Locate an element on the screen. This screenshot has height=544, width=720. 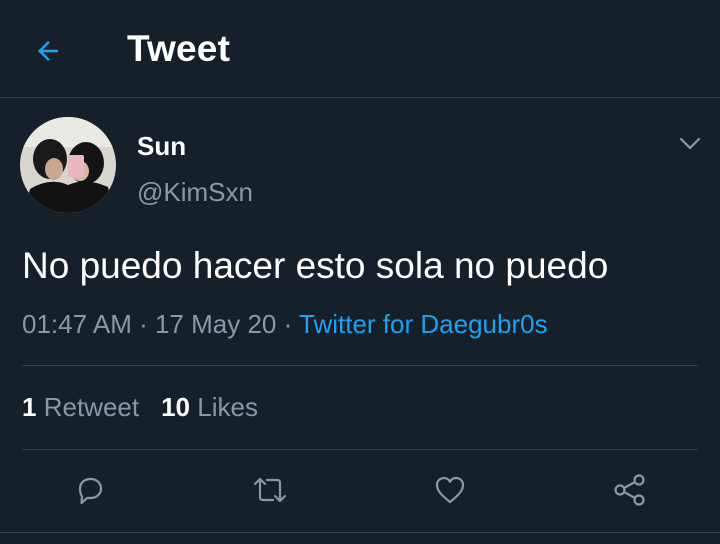
action-bar is located at coordinates (360, 490).